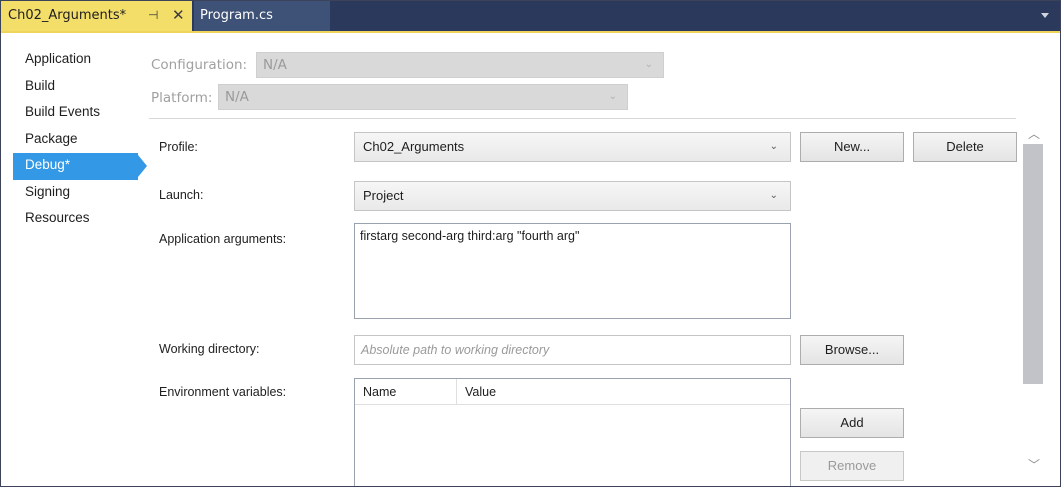 This screenshot has height=487, width=1061. I want to click on environment-variables-label: Environment variables:, so click(223, 392).